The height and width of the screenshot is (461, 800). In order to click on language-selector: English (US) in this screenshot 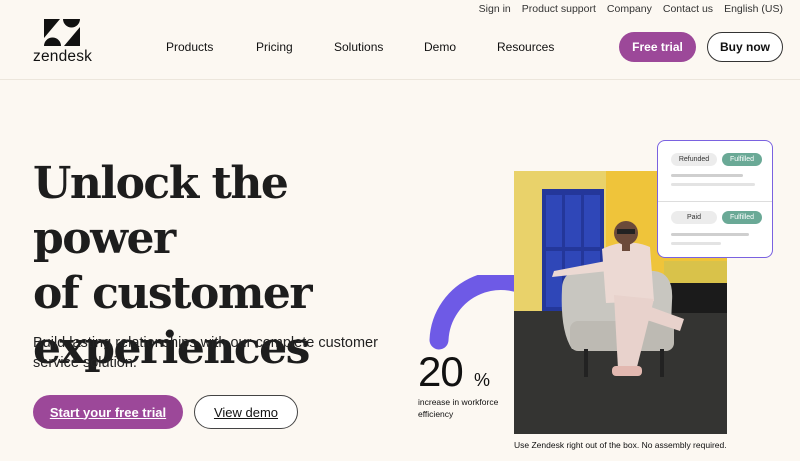, I will do `click(753, 9)`.